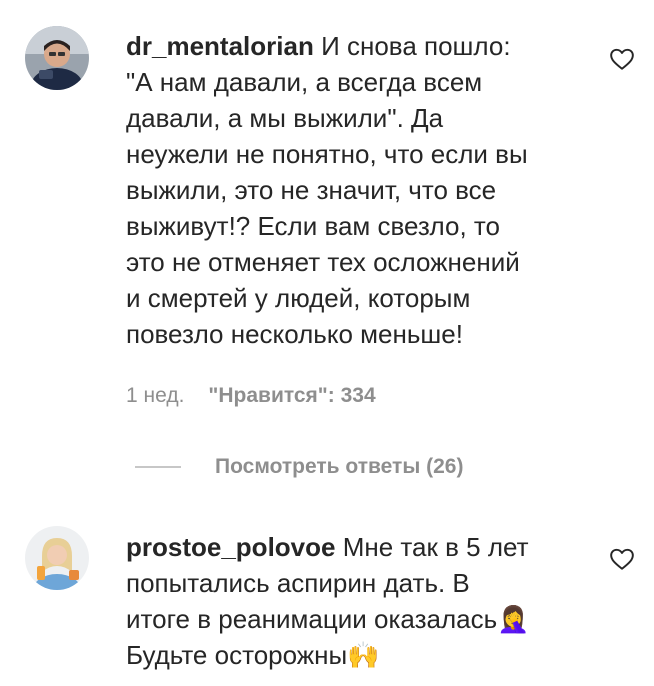 Image resolution: width=654 pixels, height=686 pixels. I want to click on comment-line: и смертей у людей, которым, so click(298, 298).